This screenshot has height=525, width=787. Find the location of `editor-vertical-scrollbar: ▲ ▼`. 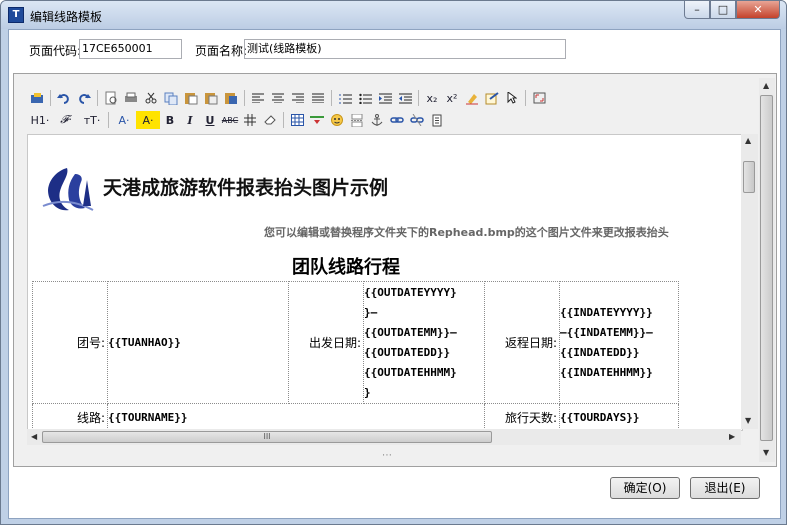

editor-vertical-scrollbar: ▲ ▼ is located at coordinates (767, 270).